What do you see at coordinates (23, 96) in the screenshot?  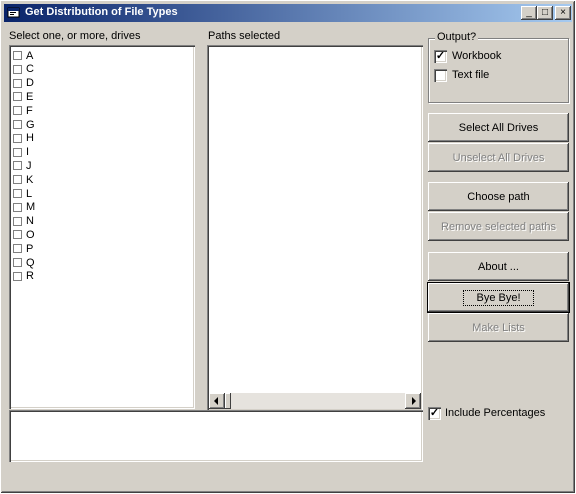 I see `drive-item: E` at bounding box center [23, 96].